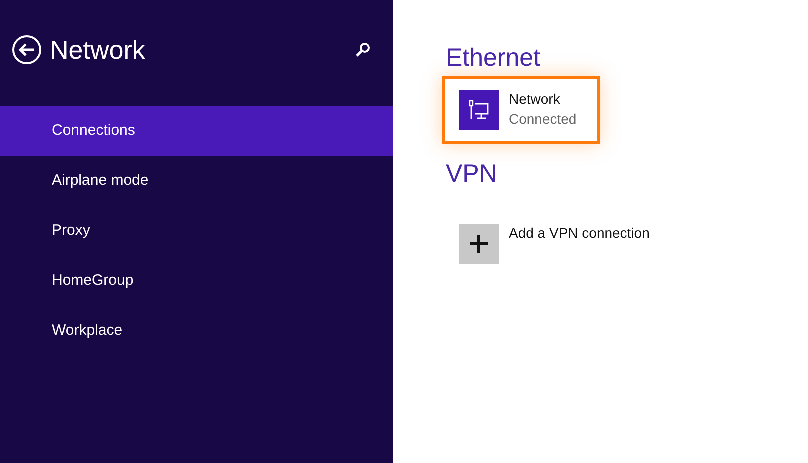  Describe the element at coordinates (479, 110) in the screenshot. I see `ethernet-icon` at that location.